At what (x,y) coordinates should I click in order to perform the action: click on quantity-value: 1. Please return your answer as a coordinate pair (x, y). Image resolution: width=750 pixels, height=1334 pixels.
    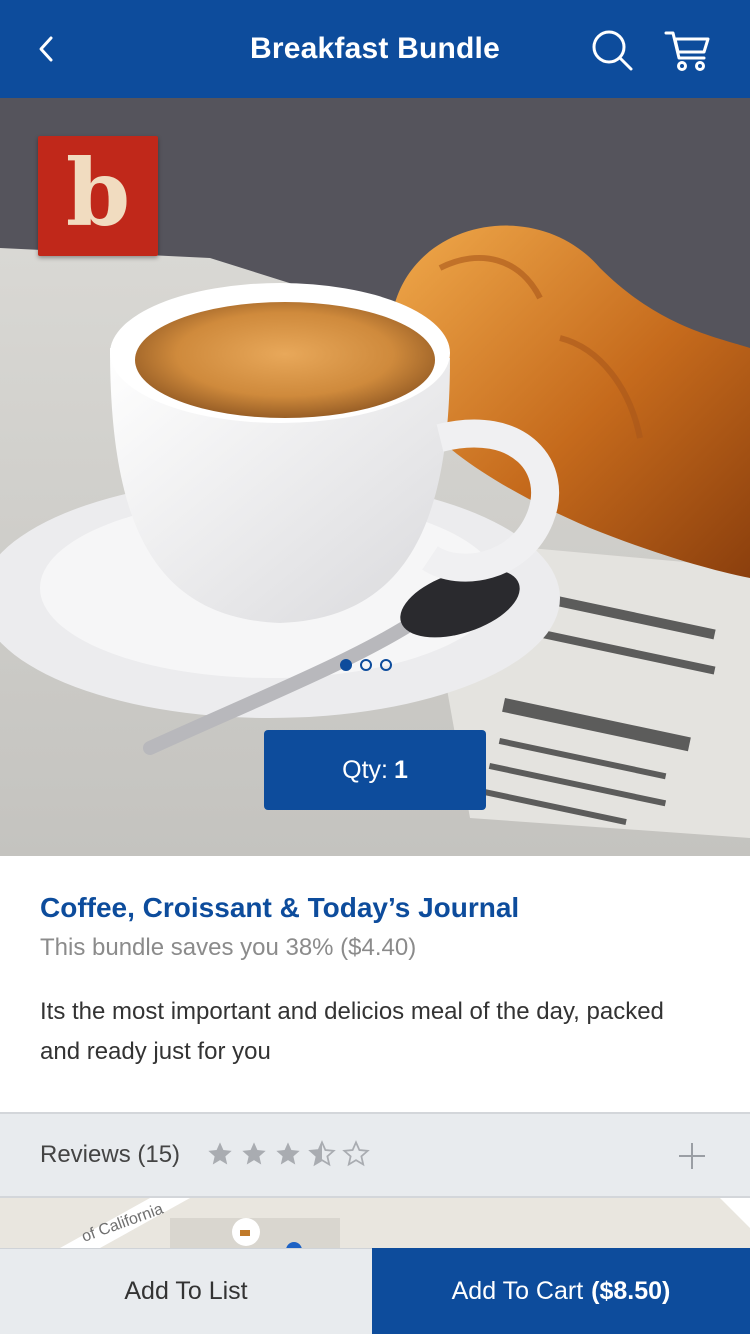
    Looking at the image, I should click on (400, 769).